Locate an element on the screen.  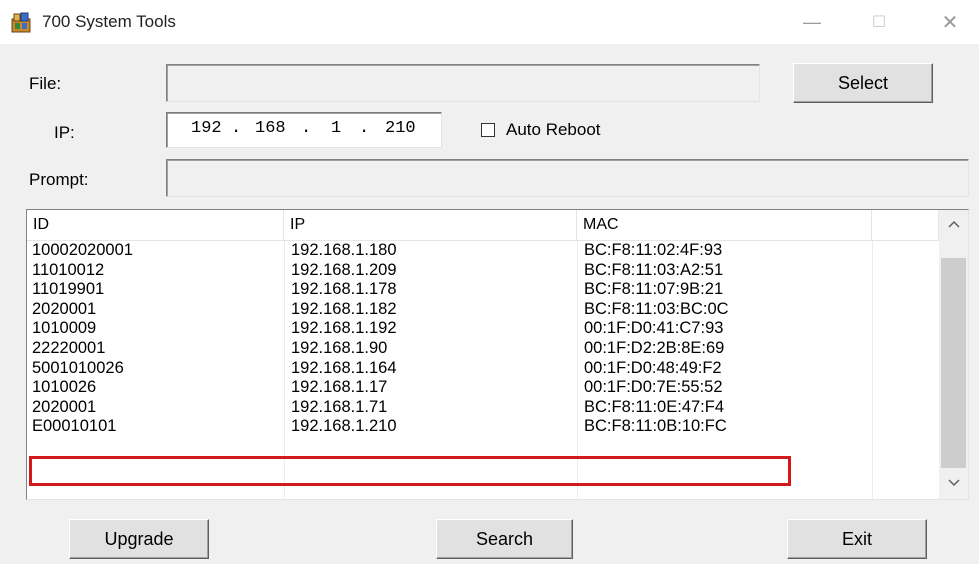
highlighted-row-outline is located at coordinates (410, 471).